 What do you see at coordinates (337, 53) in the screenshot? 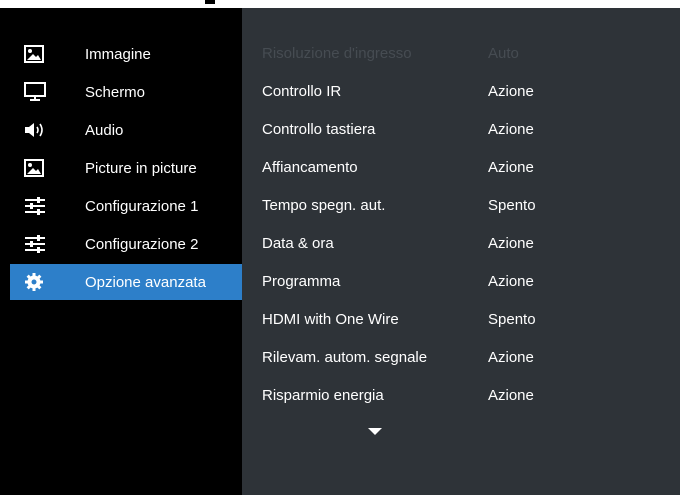
I see `setting-label: Risoluzione d'ingresso` at bounding box center [337, 53].